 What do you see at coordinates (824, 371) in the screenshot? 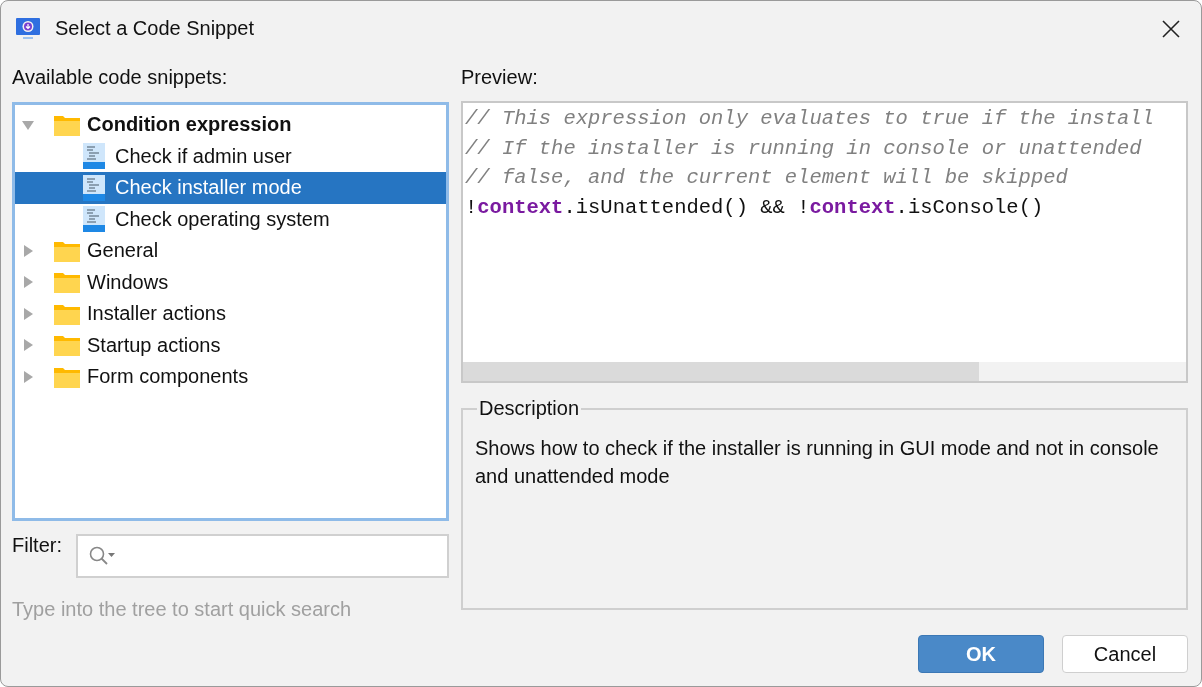
I see `horizontal-scrollbar` at bounding box center [824, 371].